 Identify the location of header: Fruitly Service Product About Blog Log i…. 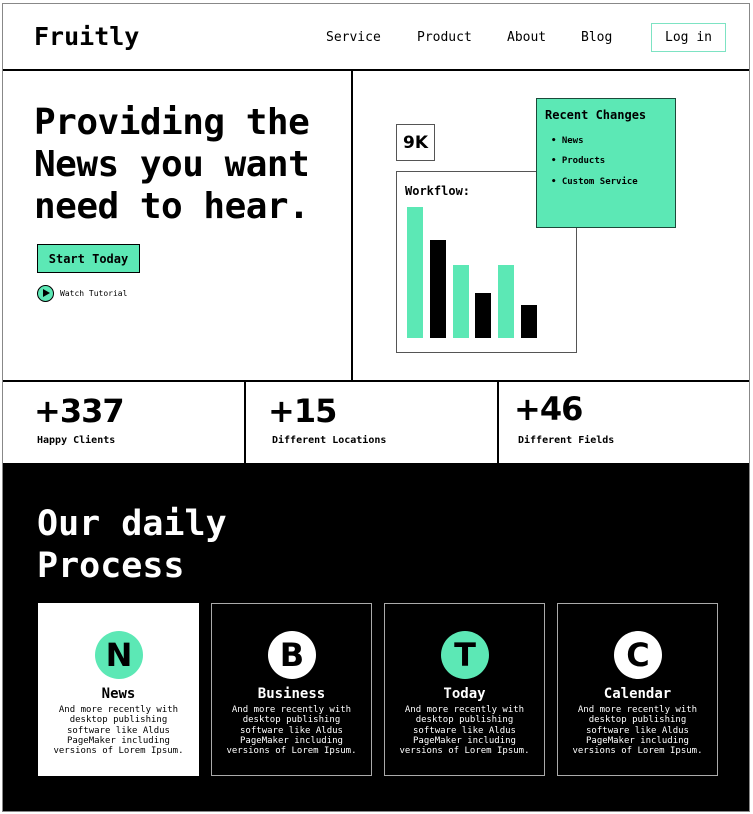
(376, 37).